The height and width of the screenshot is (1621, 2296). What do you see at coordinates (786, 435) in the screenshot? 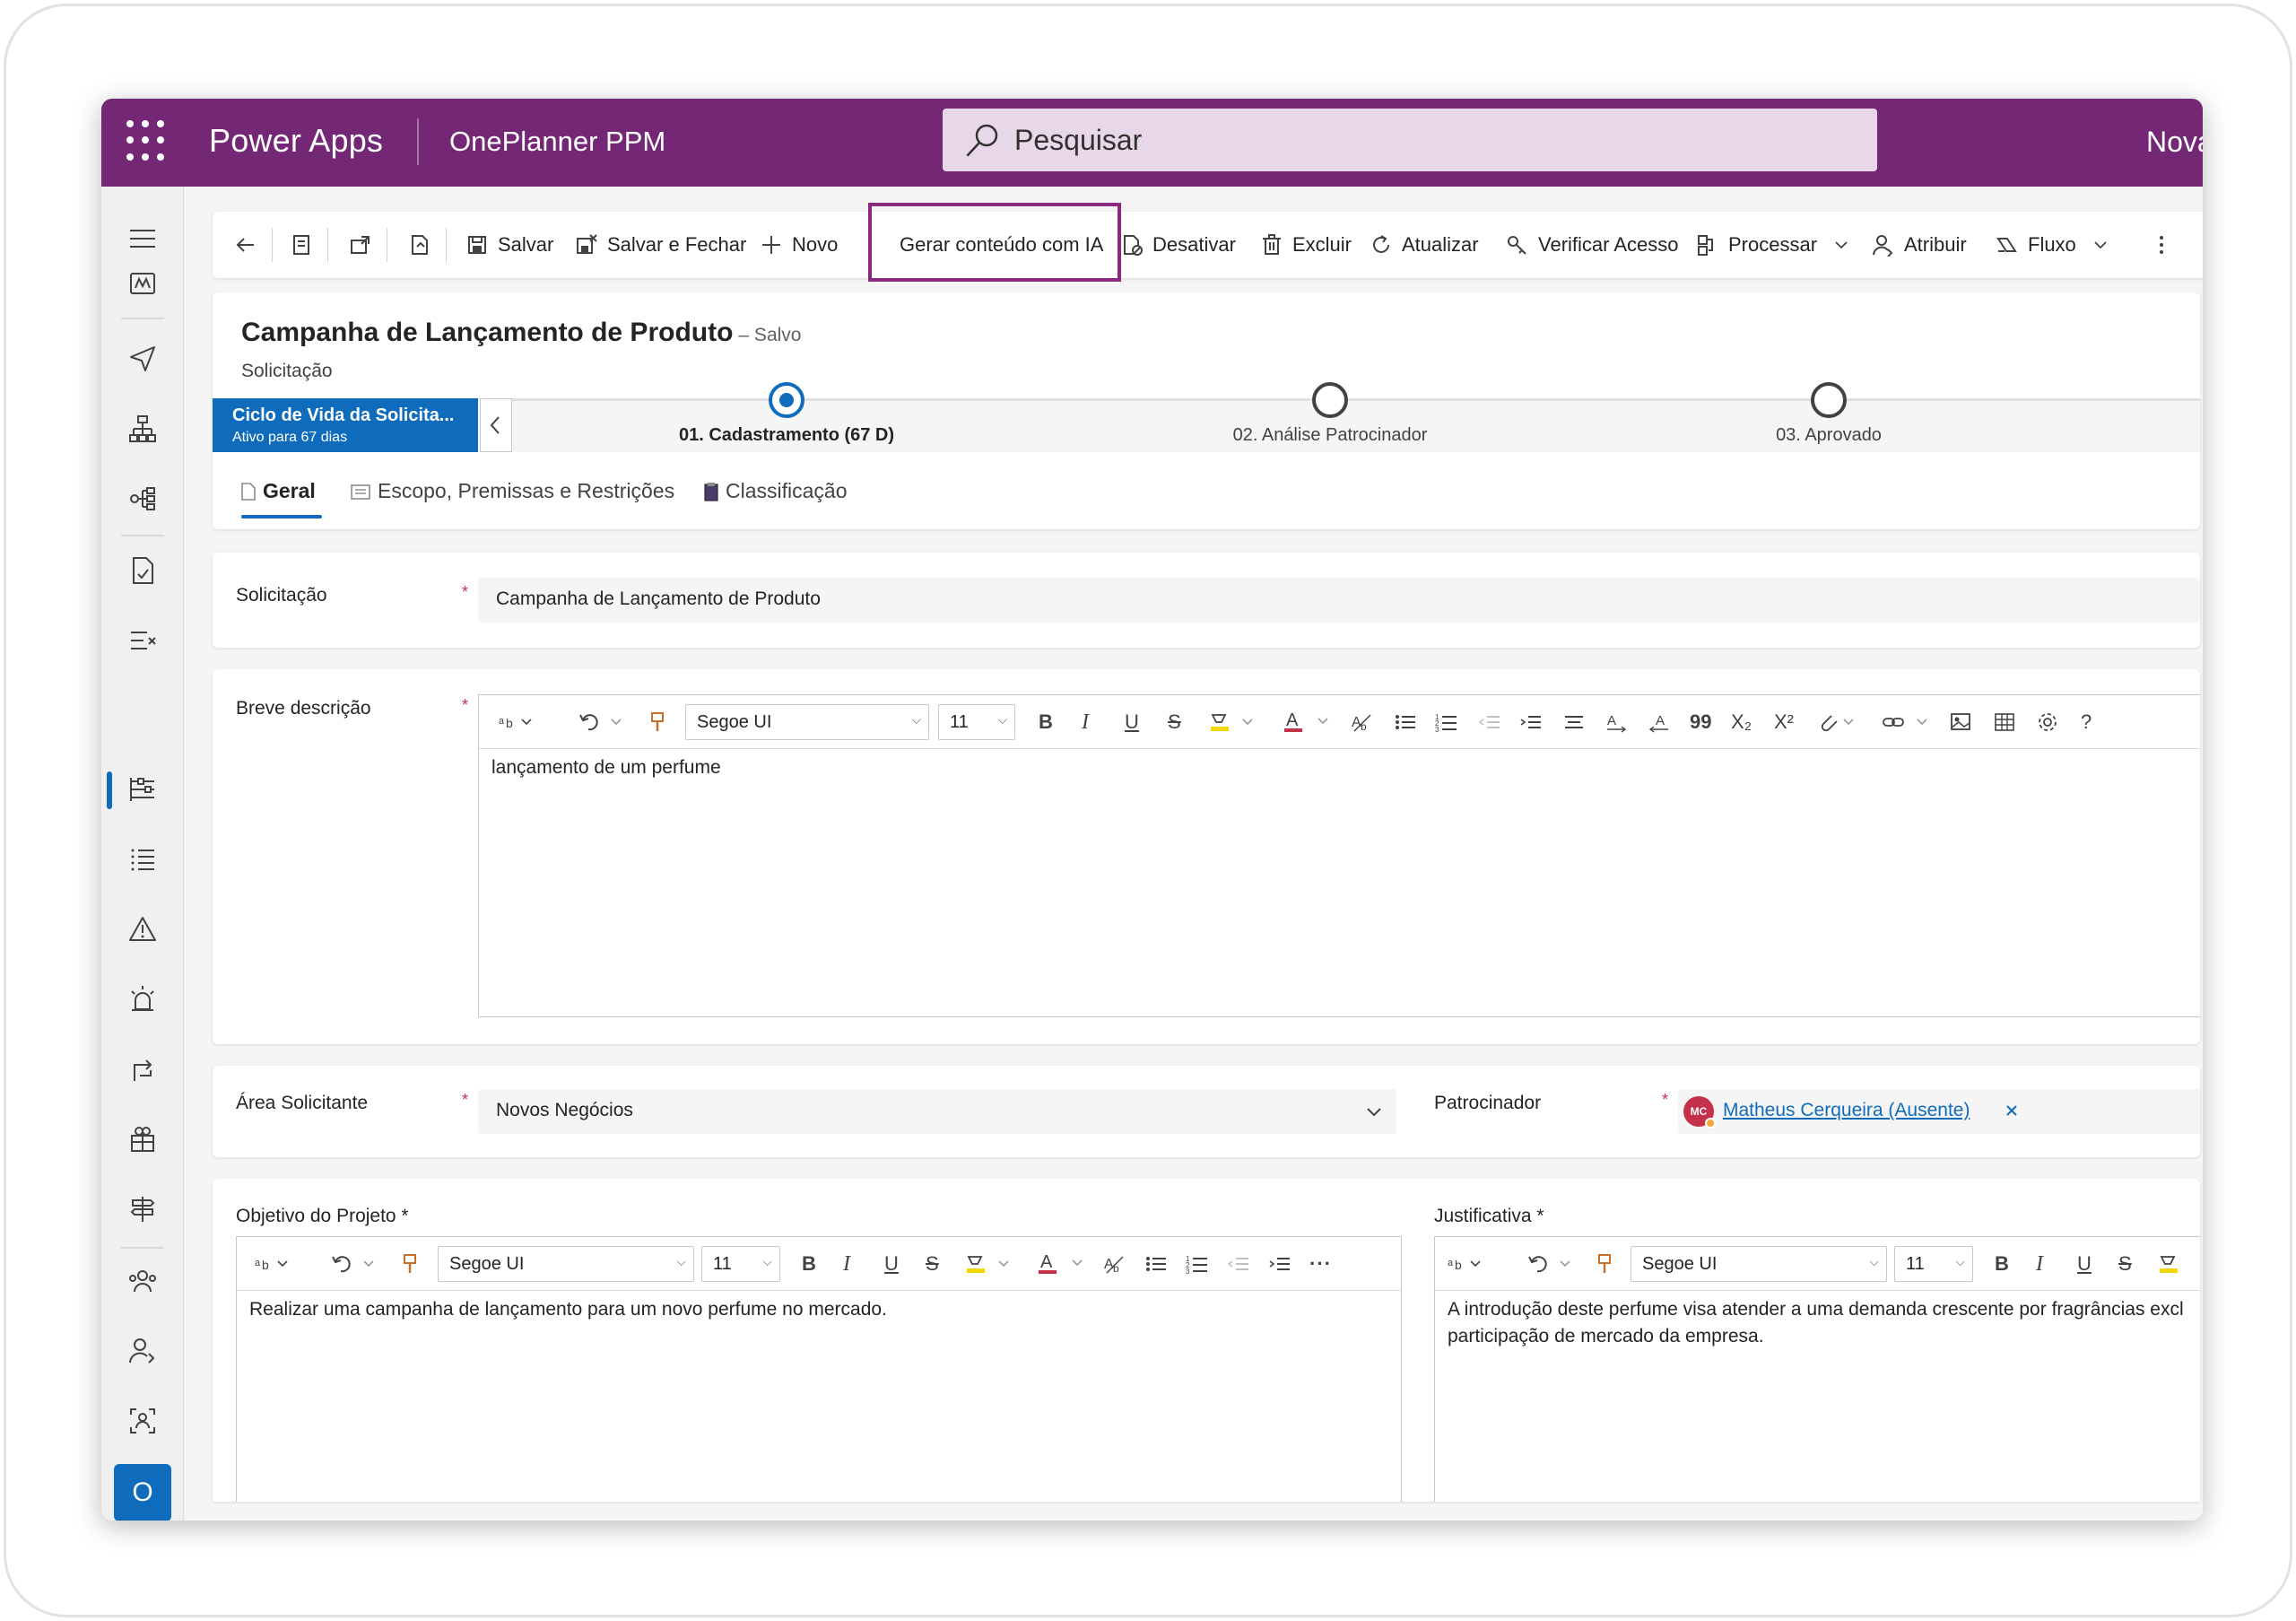
I see `bpf-stage-1-label: 01. Cadastramento (67 D)` at bounding box center [786, 435].